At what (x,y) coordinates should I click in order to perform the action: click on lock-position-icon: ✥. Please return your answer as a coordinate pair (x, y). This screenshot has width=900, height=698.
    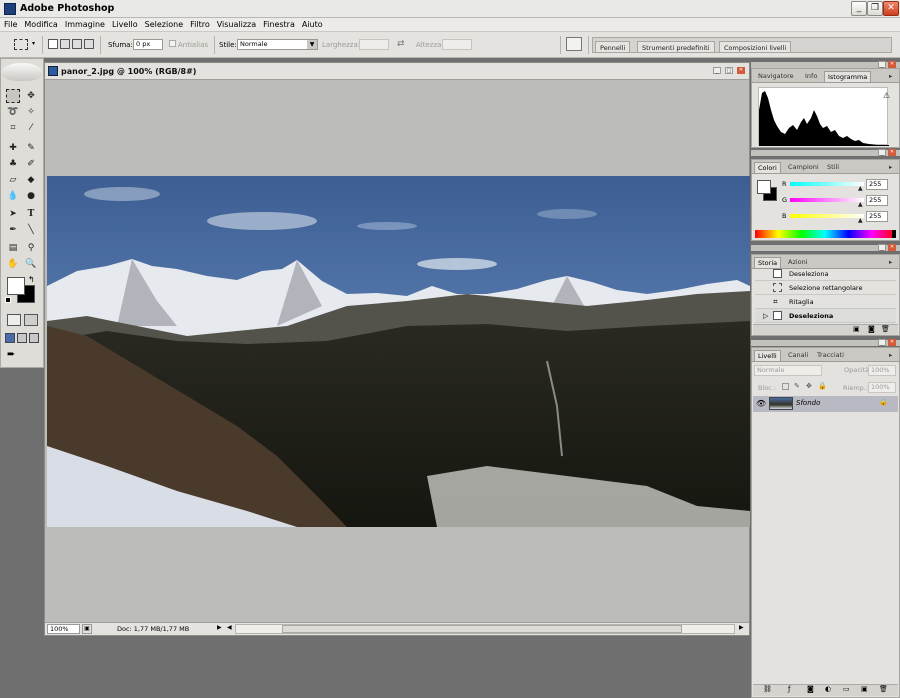
    Looking at the image, I should click on (809, 386).